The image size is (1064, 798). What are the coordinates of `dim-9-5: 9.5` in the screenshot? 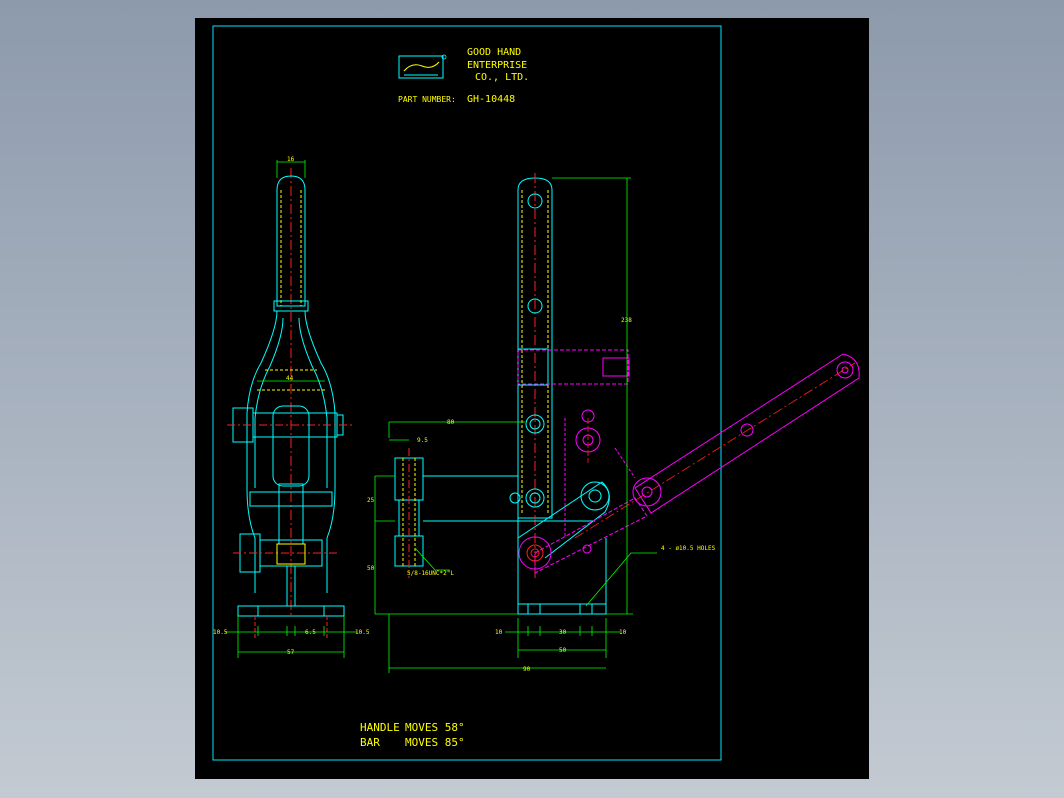 It's located at (422, 440).